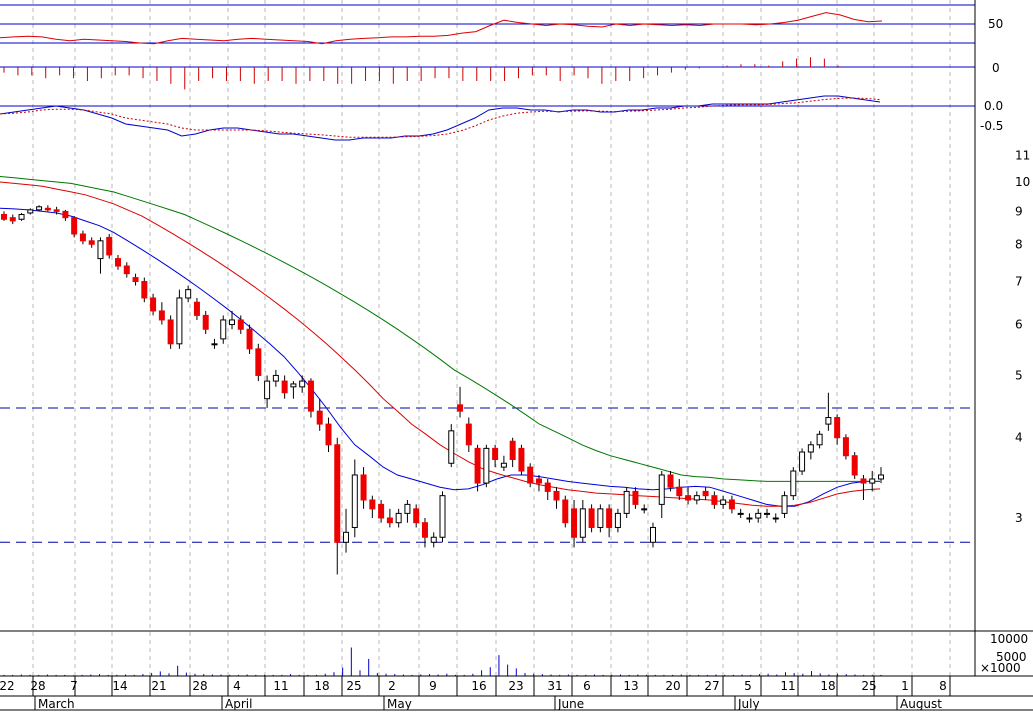  What do you see at coordinates (1022, 155) in the screenshot?
I see `price-tick-label: 11` at bounding box center [1022, 155].